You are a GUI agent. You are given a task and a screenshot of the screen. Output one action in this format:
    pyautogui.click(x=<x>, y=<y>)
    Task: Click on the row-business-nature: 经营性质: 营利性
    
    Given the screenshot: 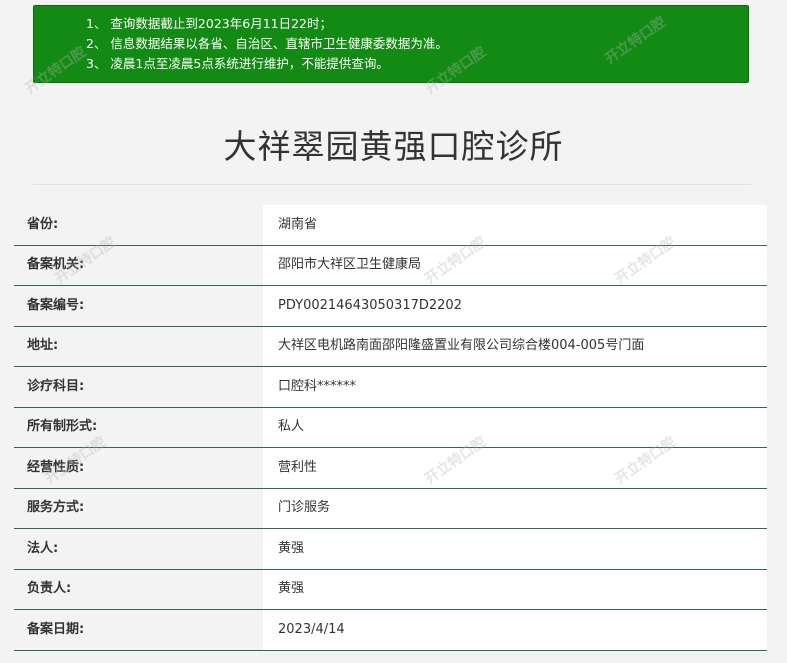 What is the action you would take?
    pyautogui.click(x=390, y=468)
    